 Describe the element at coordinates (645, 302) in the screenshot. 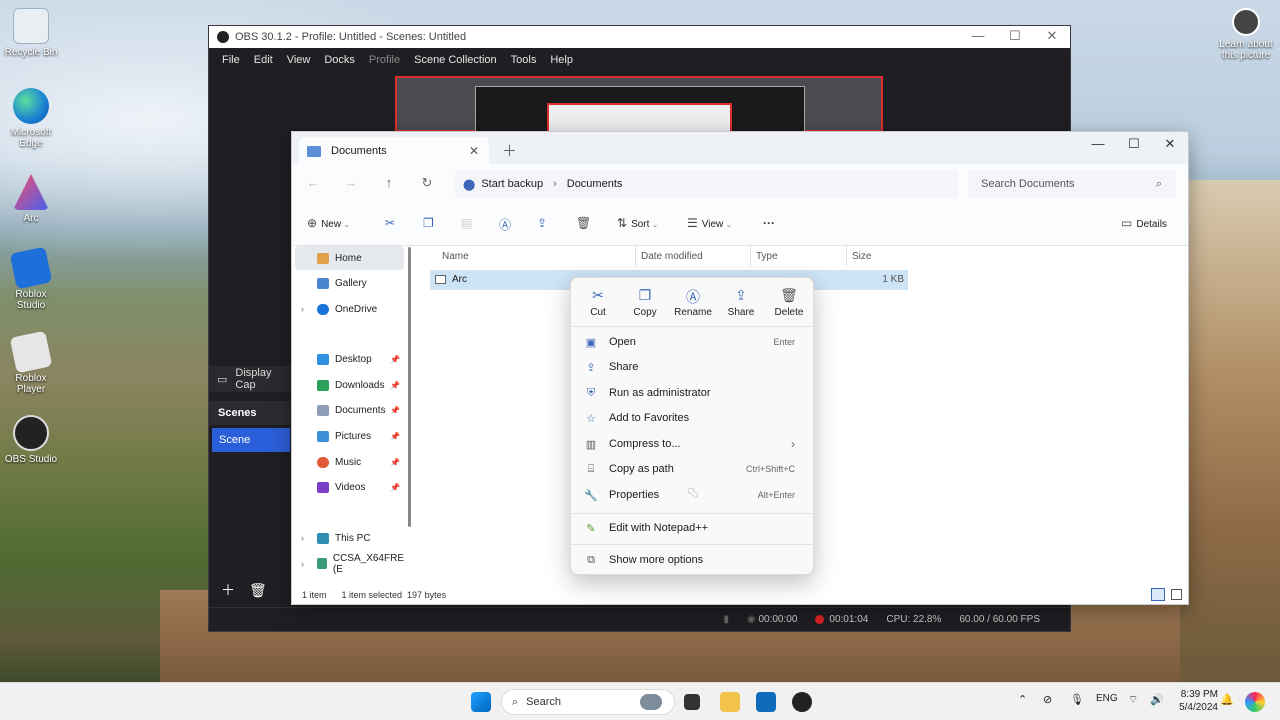

I see `context-copy-button: ❐ Copy` at that location.